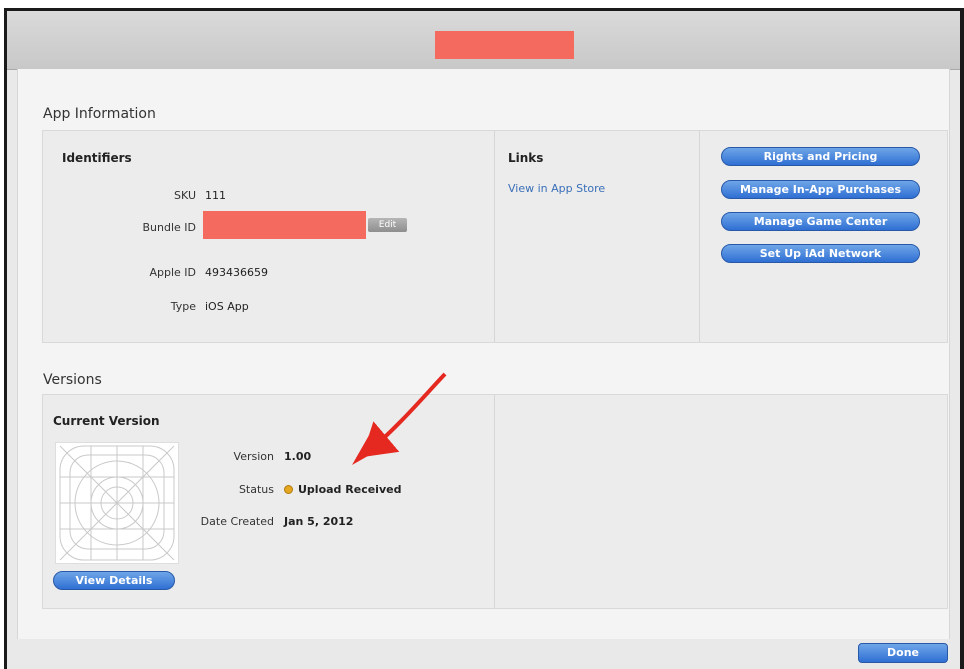  Describe the element at coordinates (227, 306) in the screenshot. I see `type-value: iOS App` at that location.